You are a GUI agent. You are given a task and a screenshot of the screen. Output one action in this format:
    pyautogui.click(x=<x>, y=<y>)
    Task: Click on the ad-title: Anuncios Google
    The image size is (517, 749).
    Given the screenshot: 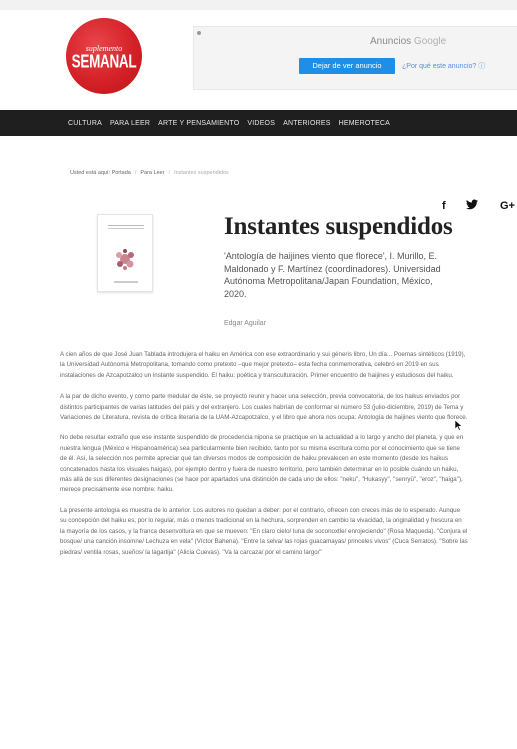 What is the action you would take?
    pyautogui.click(x=408, y=41)
    